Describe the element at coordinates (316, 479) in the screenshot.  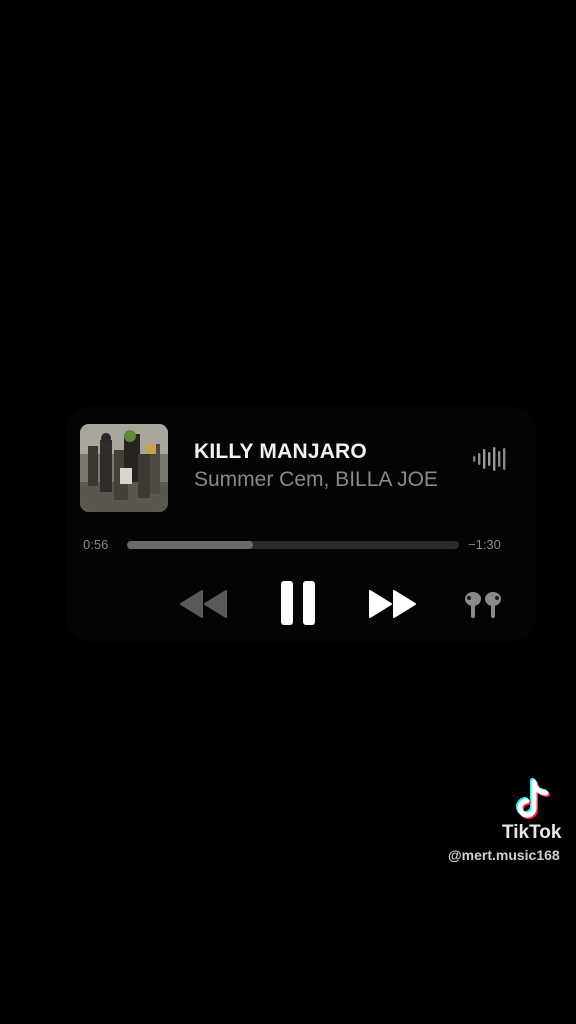
I see `track-artist: Summer Cem, BILLA JOE` at that location.